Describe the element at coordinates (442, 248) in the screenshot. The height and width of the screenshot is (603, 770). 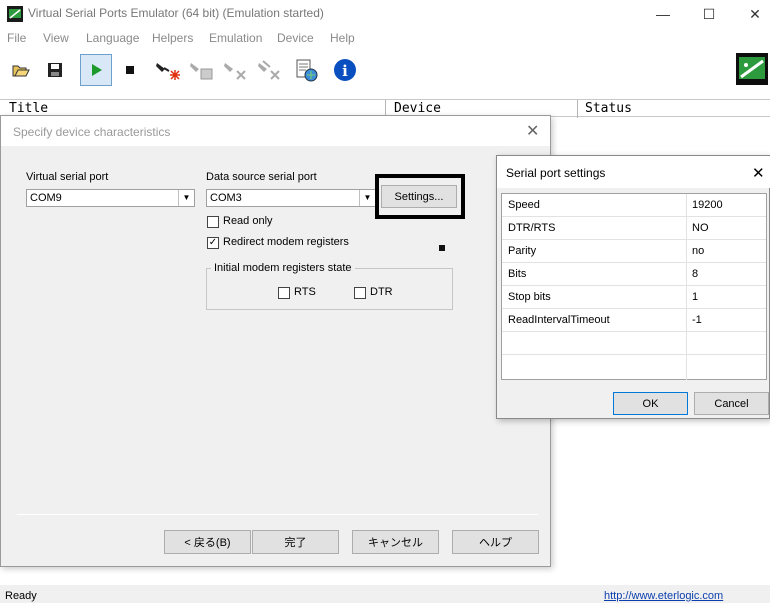
I see `resize-grip-dot` at that location.